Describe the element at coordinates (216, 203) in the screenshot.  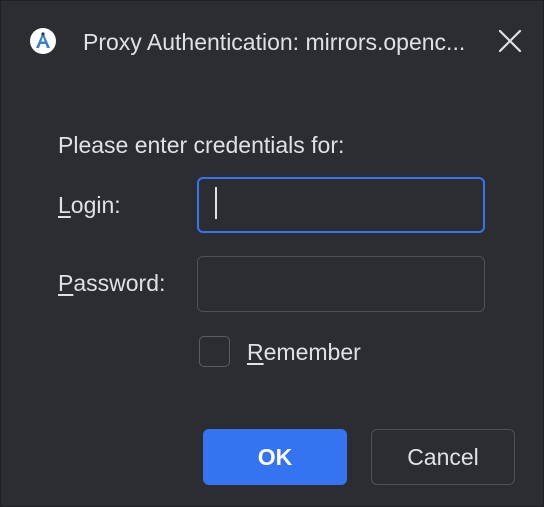
I see `text-caret` at that location.